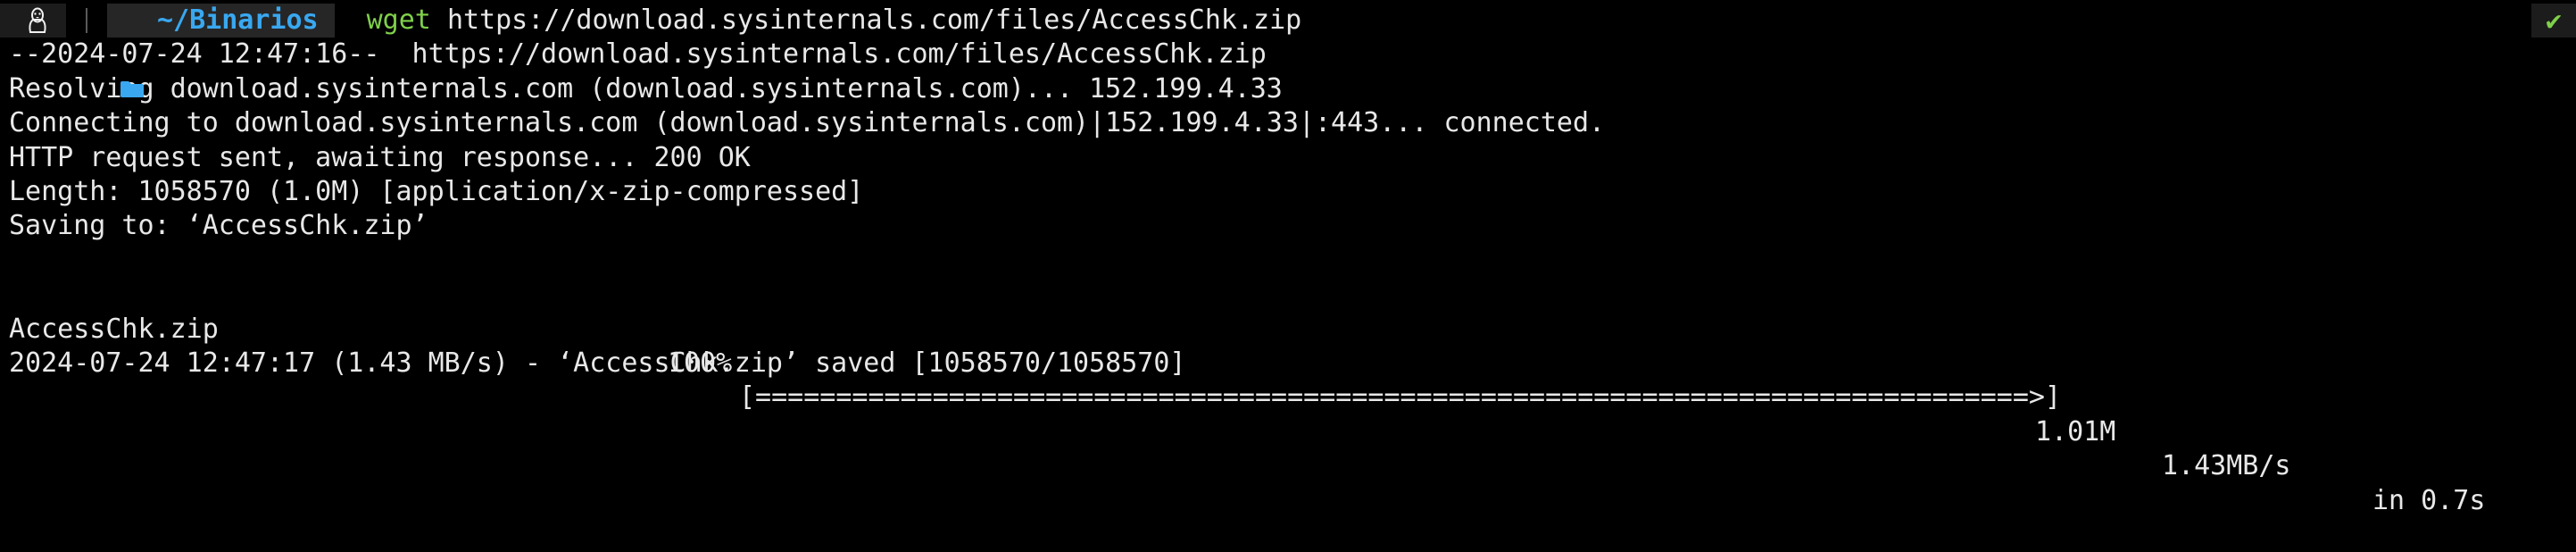 The height and width of the screenshot is (552, 2576). Describe the element at coordinates (2553, 21) in the screenshot. I see `check-icon: ✔` at that location.